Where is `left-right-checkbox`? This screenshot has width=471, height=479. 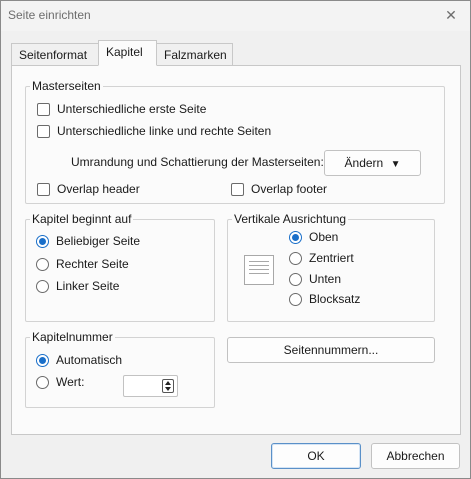
left-right-checkbox is located at coordinates (43, 131).